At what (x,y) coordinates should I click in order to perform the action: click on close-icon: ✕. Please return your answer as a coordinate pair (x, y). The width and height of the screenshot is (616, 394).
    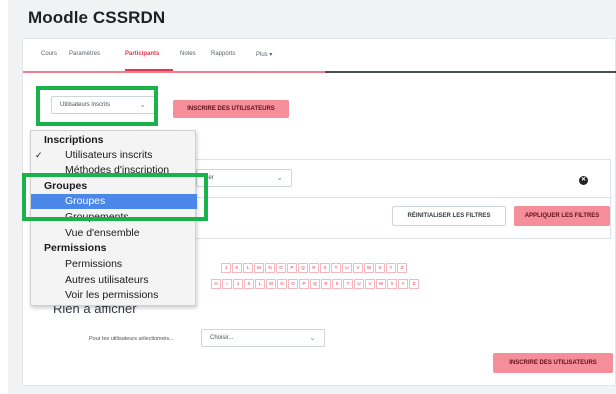
    Looking at the image, I should click on (583, 180).